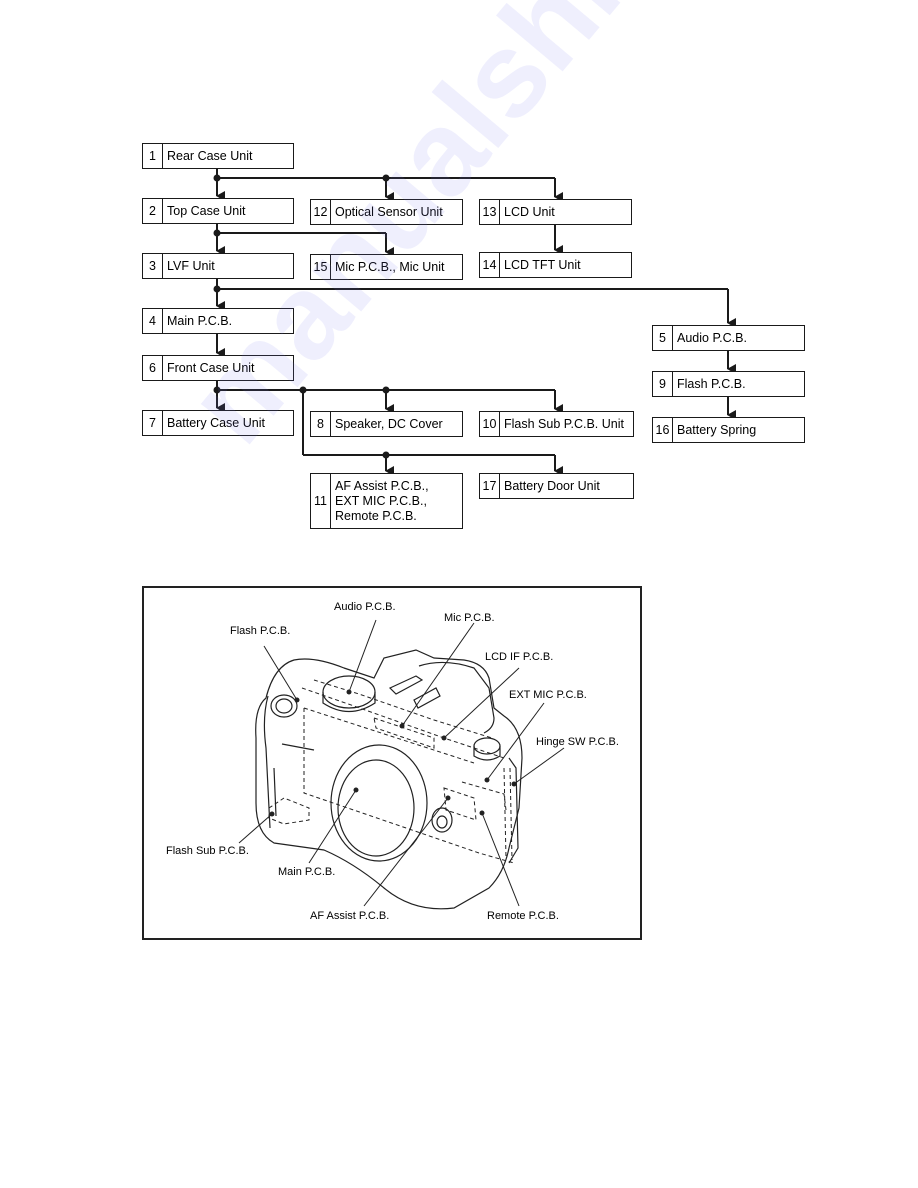 The width and height of the screenshot is (918, 1188). I want to click on step-label: Optical Sensor Unit, so click(389, 211).